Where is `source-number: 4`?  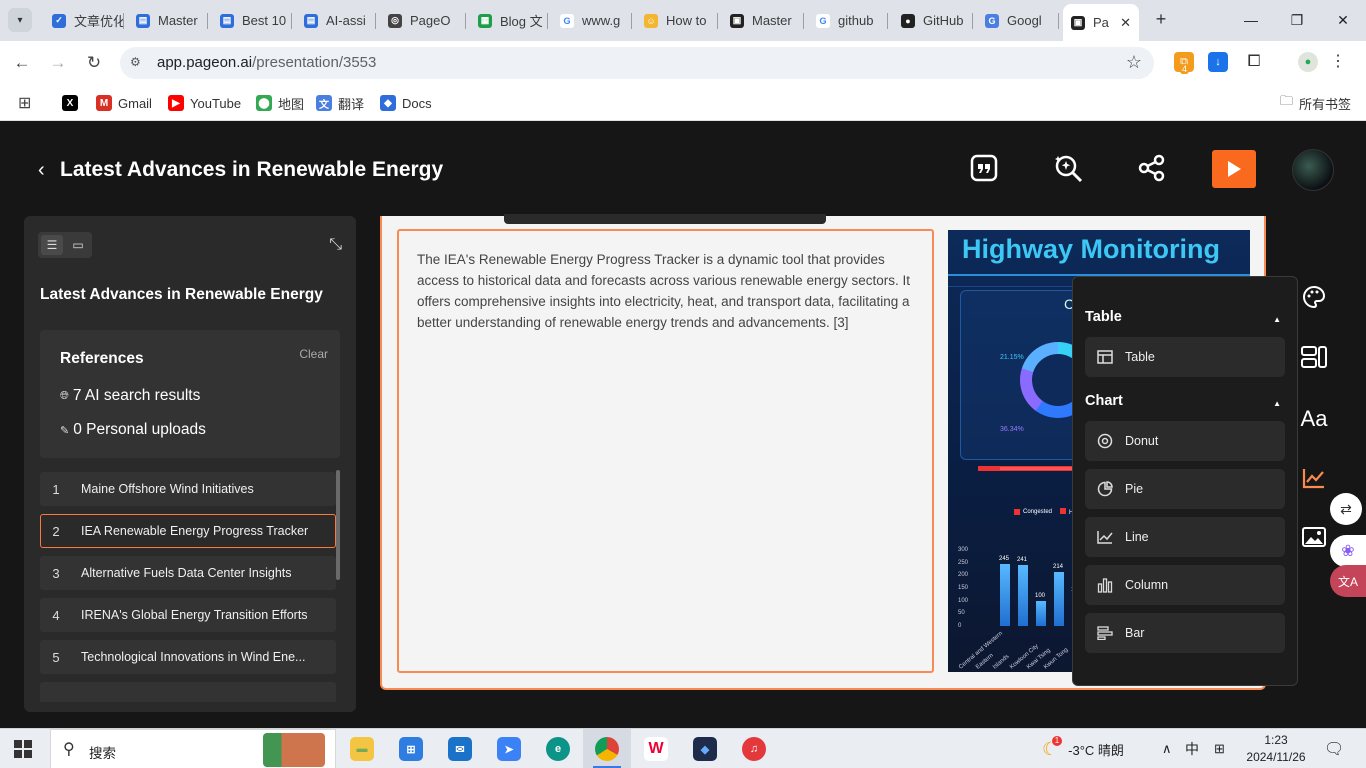 source-number: 4 is located at coordinates (56, 615).